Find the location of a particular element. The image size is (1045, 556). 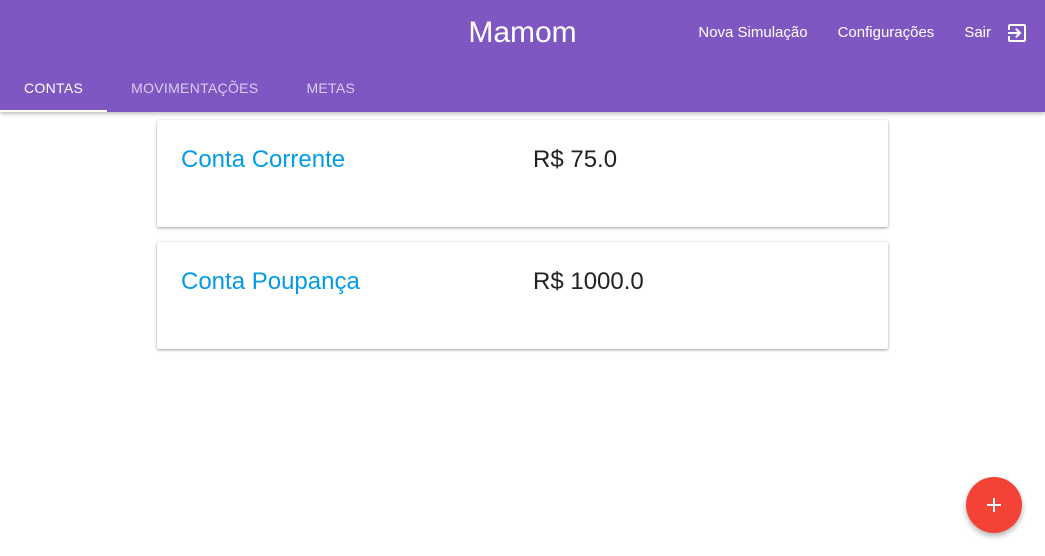

logout-link: Sair is located at coordinates (977, 33).